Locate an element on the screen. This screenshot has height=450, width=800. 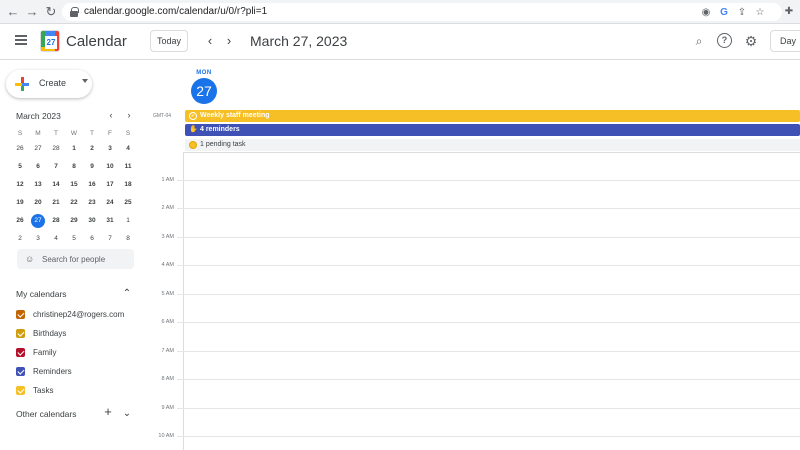
create-button: Create is located at coordinates (49, 84).